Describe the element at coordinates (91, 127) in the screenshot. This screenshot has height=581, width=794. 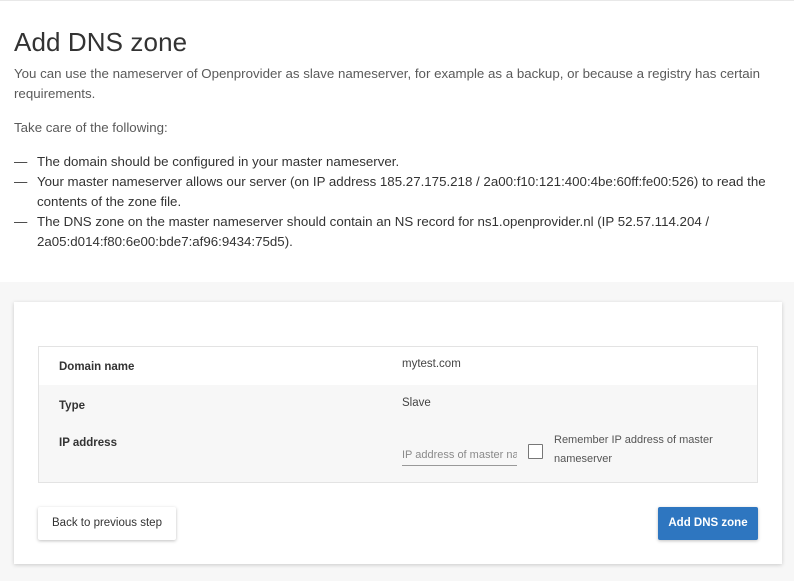
I see `take-care-text: Take care of the following:` at that location.